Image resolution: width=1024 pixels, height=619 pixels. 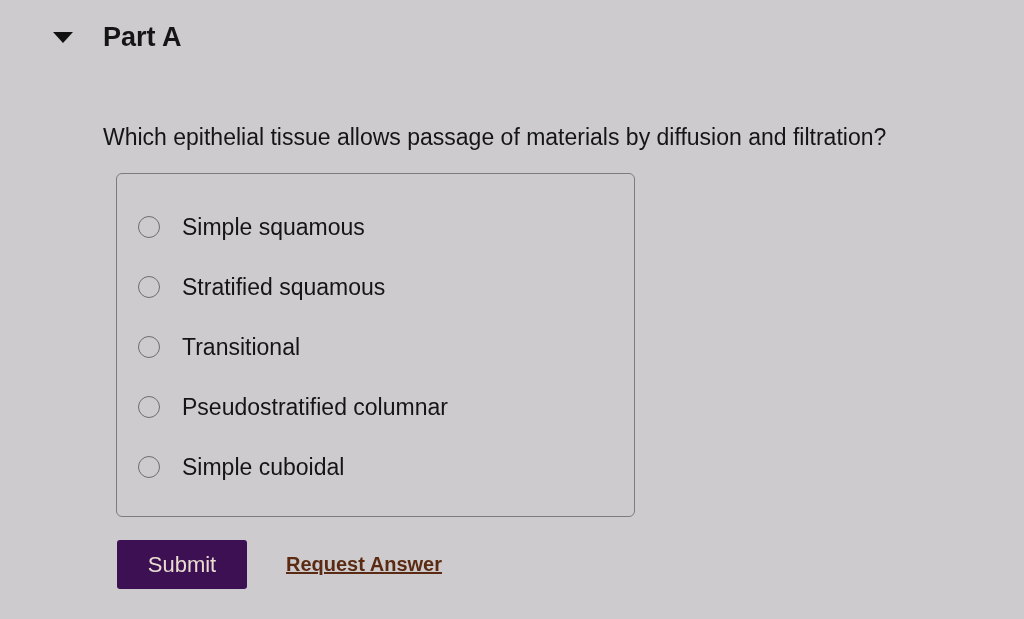 What do you see at coordinates (182, 564) in the screenshot?
I see `submit-button: Submit` at bounding box center [182, 564].